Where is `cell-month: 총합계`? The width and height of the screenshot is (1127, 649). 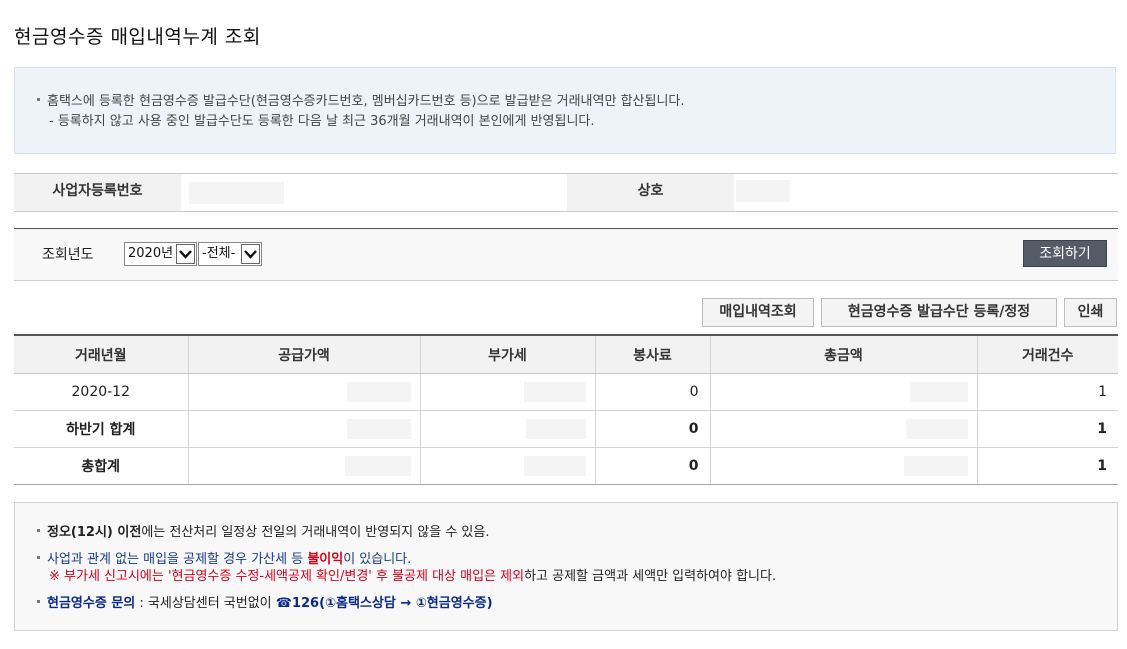 cell-month: 총합계 is located at coordinates (101, 466).